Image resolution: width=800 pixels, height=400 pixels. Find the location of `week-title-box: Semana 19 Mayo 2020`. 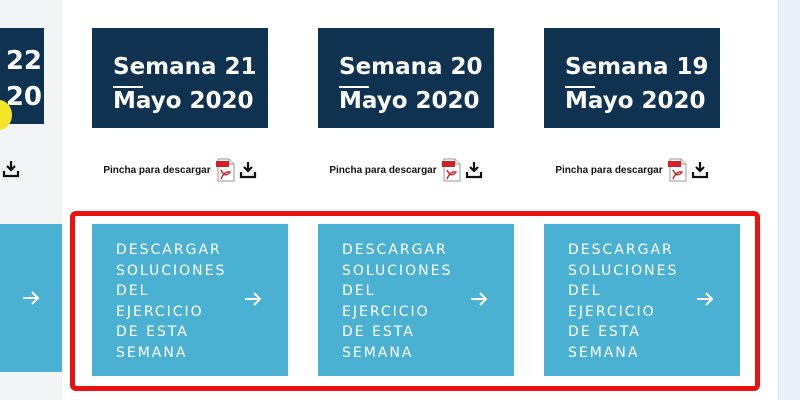

week-title-box: Semana 19 Mayo 2020 is located at coordinates (632, 78).